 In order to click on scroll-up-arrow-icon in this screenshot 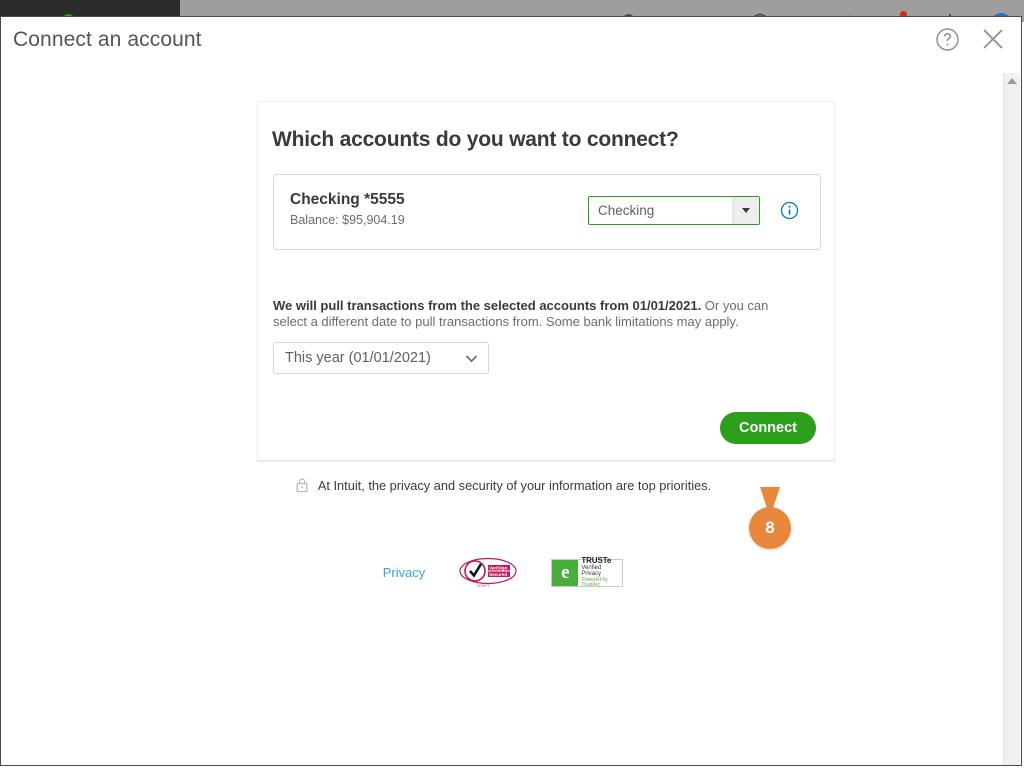, I will do `click(1012, 81)`.